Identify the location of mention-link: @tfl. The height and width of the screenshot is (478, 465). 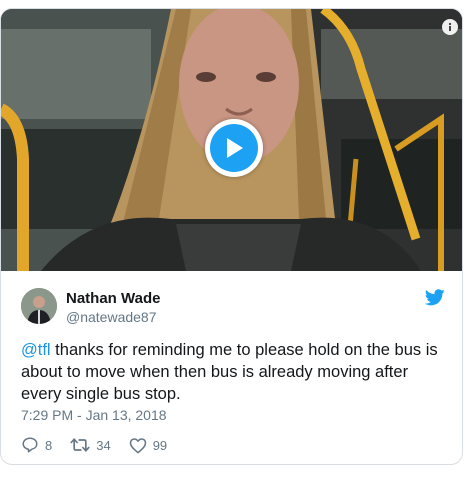
(36, 350).